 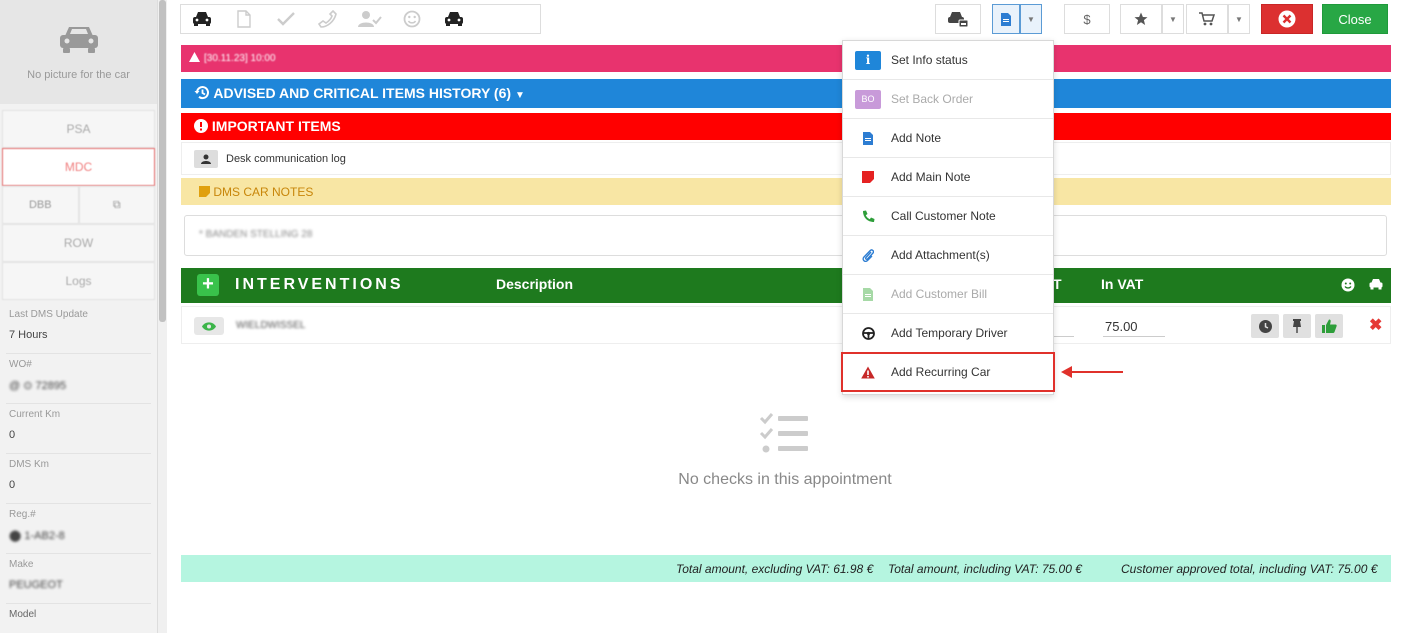 I want to click on car-picture-placeholder: No picture for the car, so click(x=78, y=52).